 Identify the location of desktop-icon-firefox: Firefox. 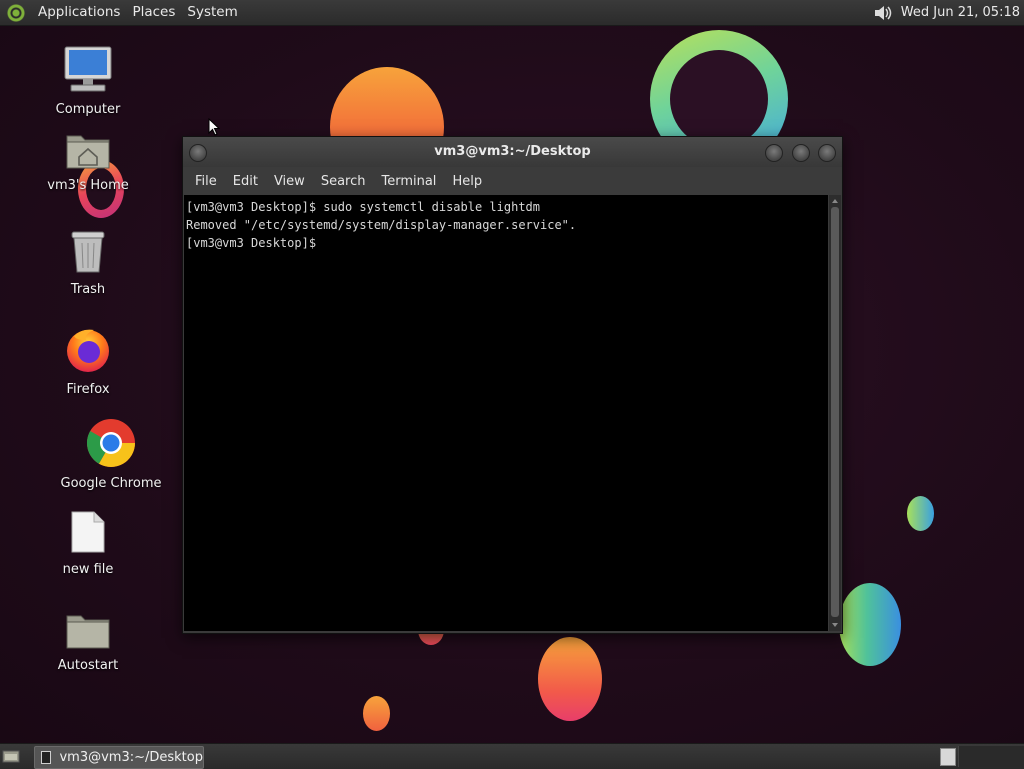
(88, 361).